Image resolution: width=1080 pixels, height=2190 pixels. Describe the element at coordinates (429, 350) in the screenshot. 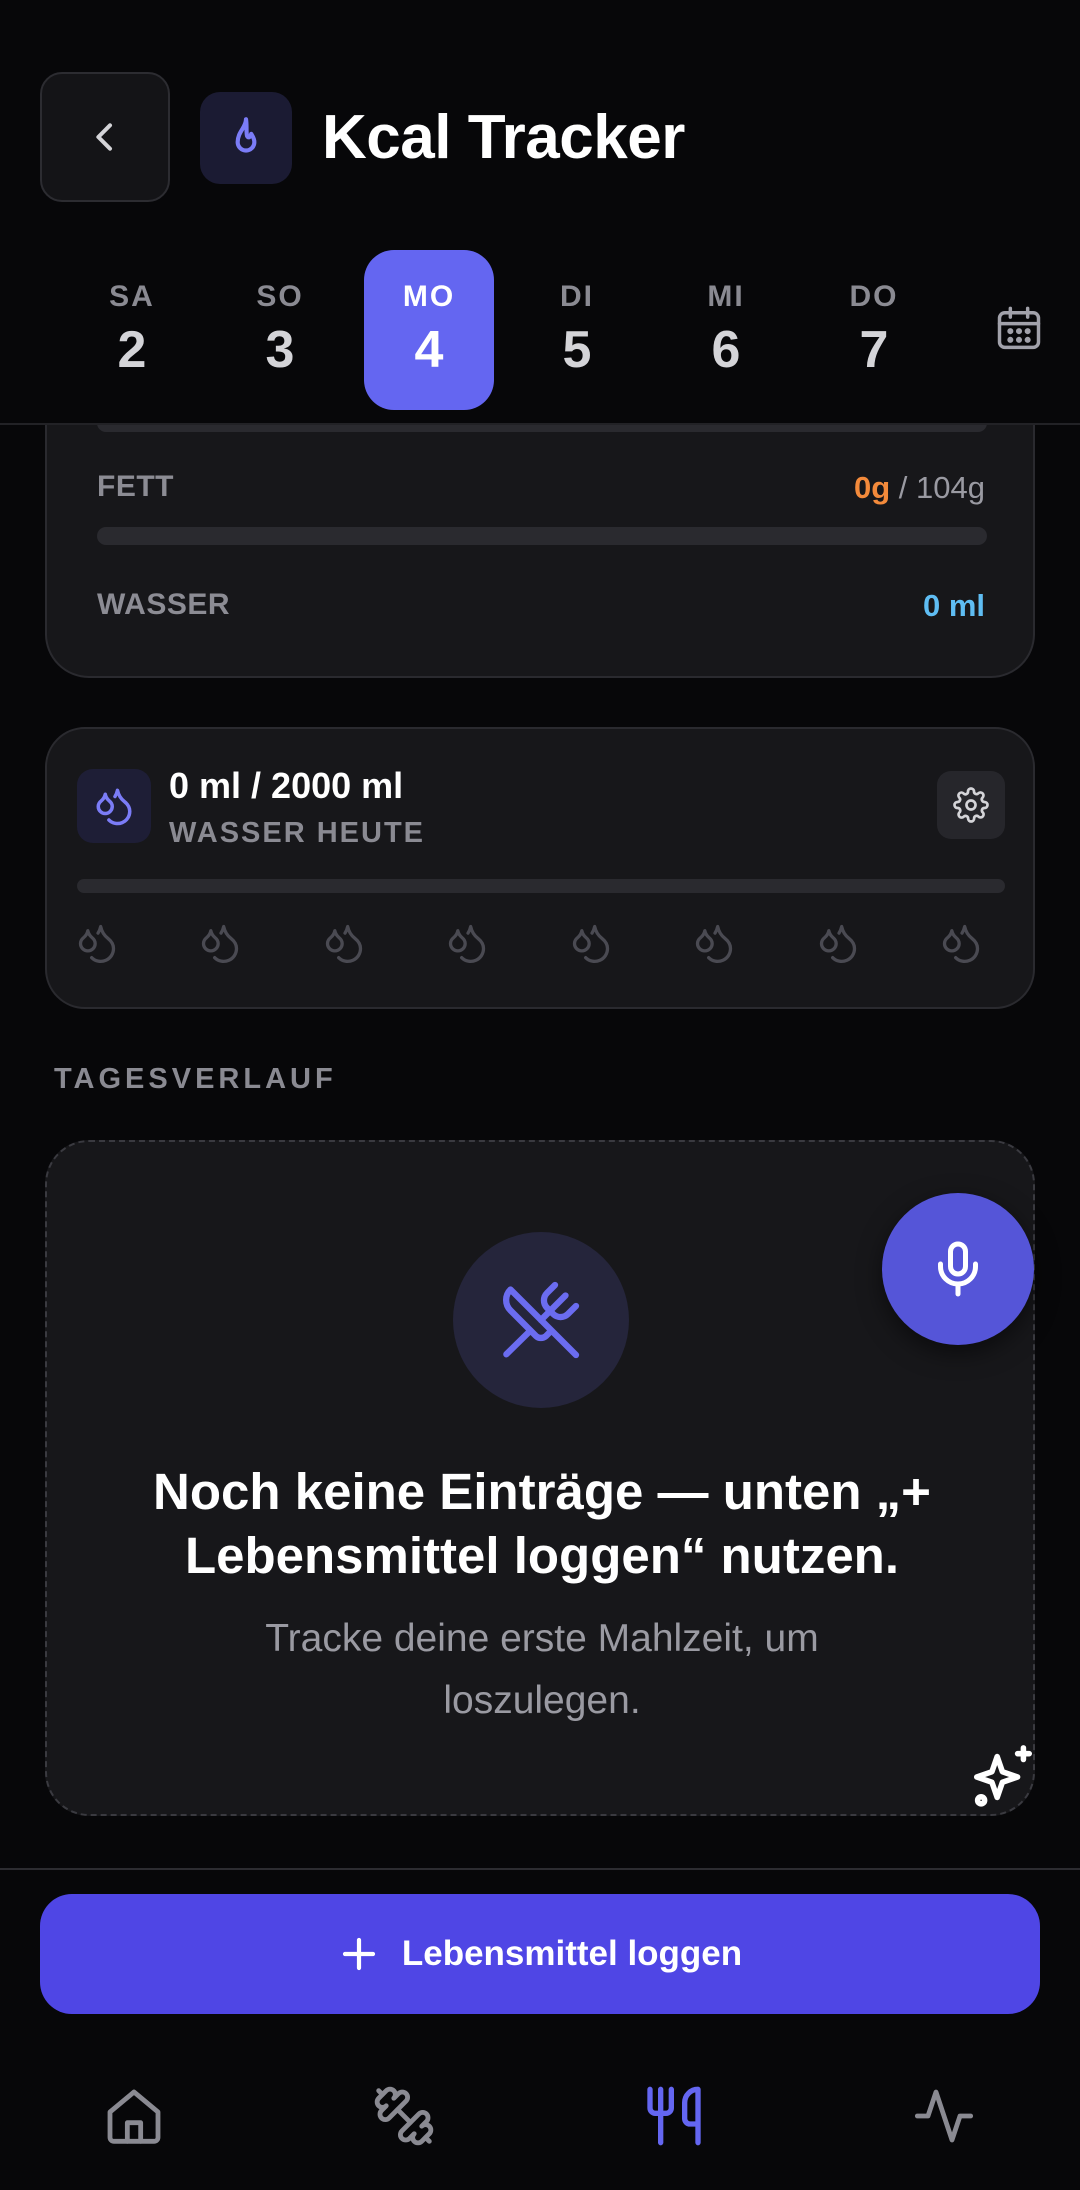

I see `day-number: 4` at that location.